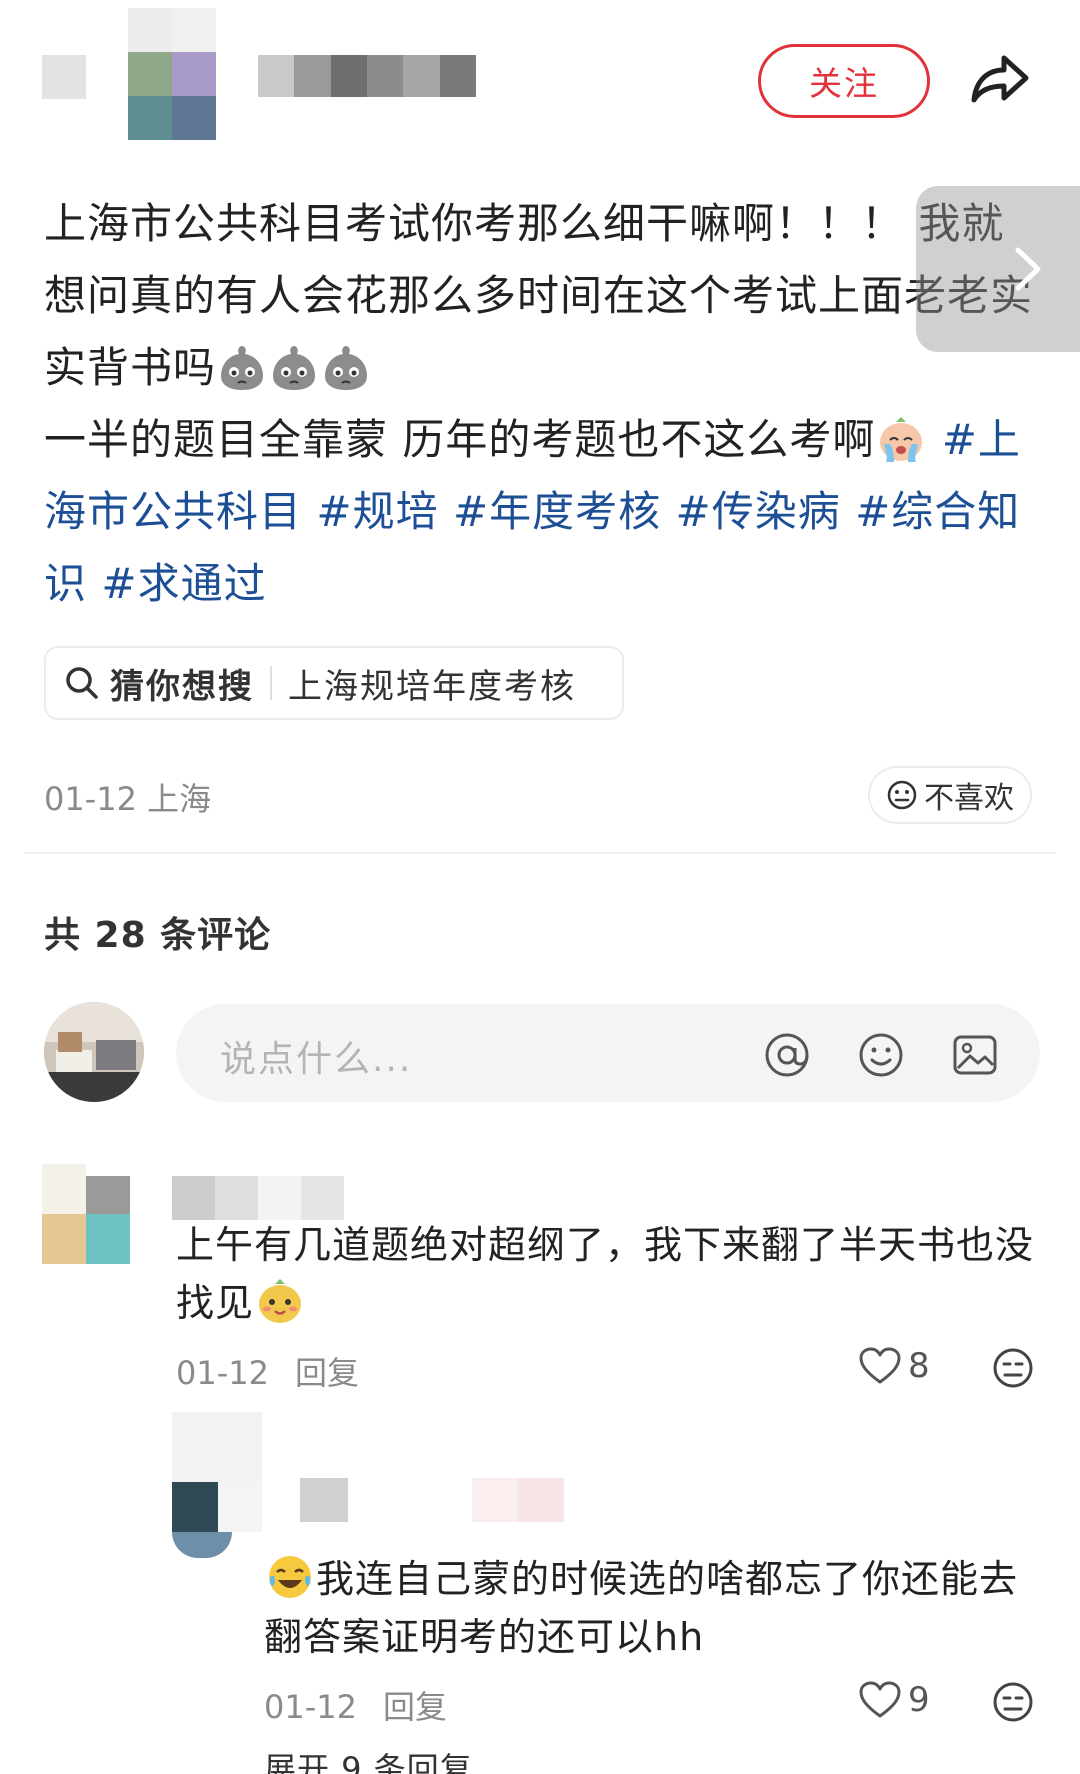 This screenshot has width=1080, height=1774. Describe the element at coordinates (606, 1303) in the screenshot. I see `comment-text-line: 找见` at that location.